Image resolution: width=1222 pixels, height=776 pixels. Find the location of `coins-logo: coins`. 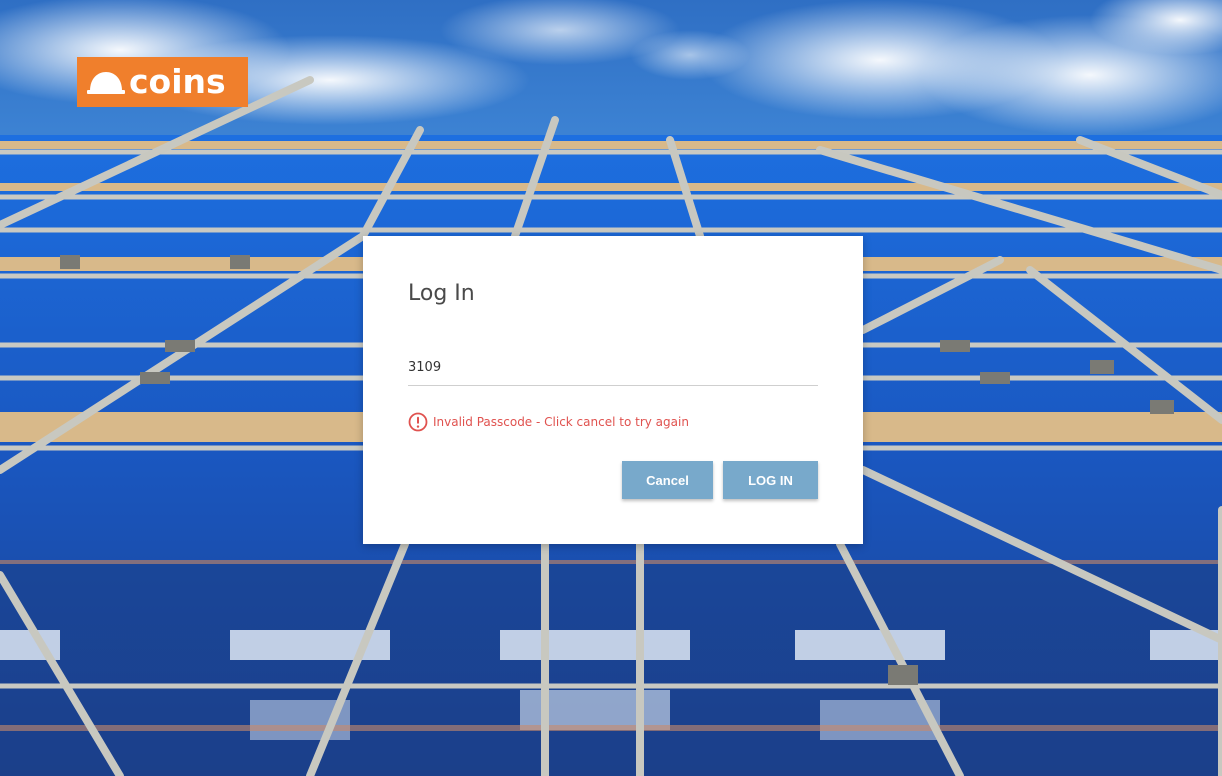

coins-logo: coins is located at coordinates (162, 82).